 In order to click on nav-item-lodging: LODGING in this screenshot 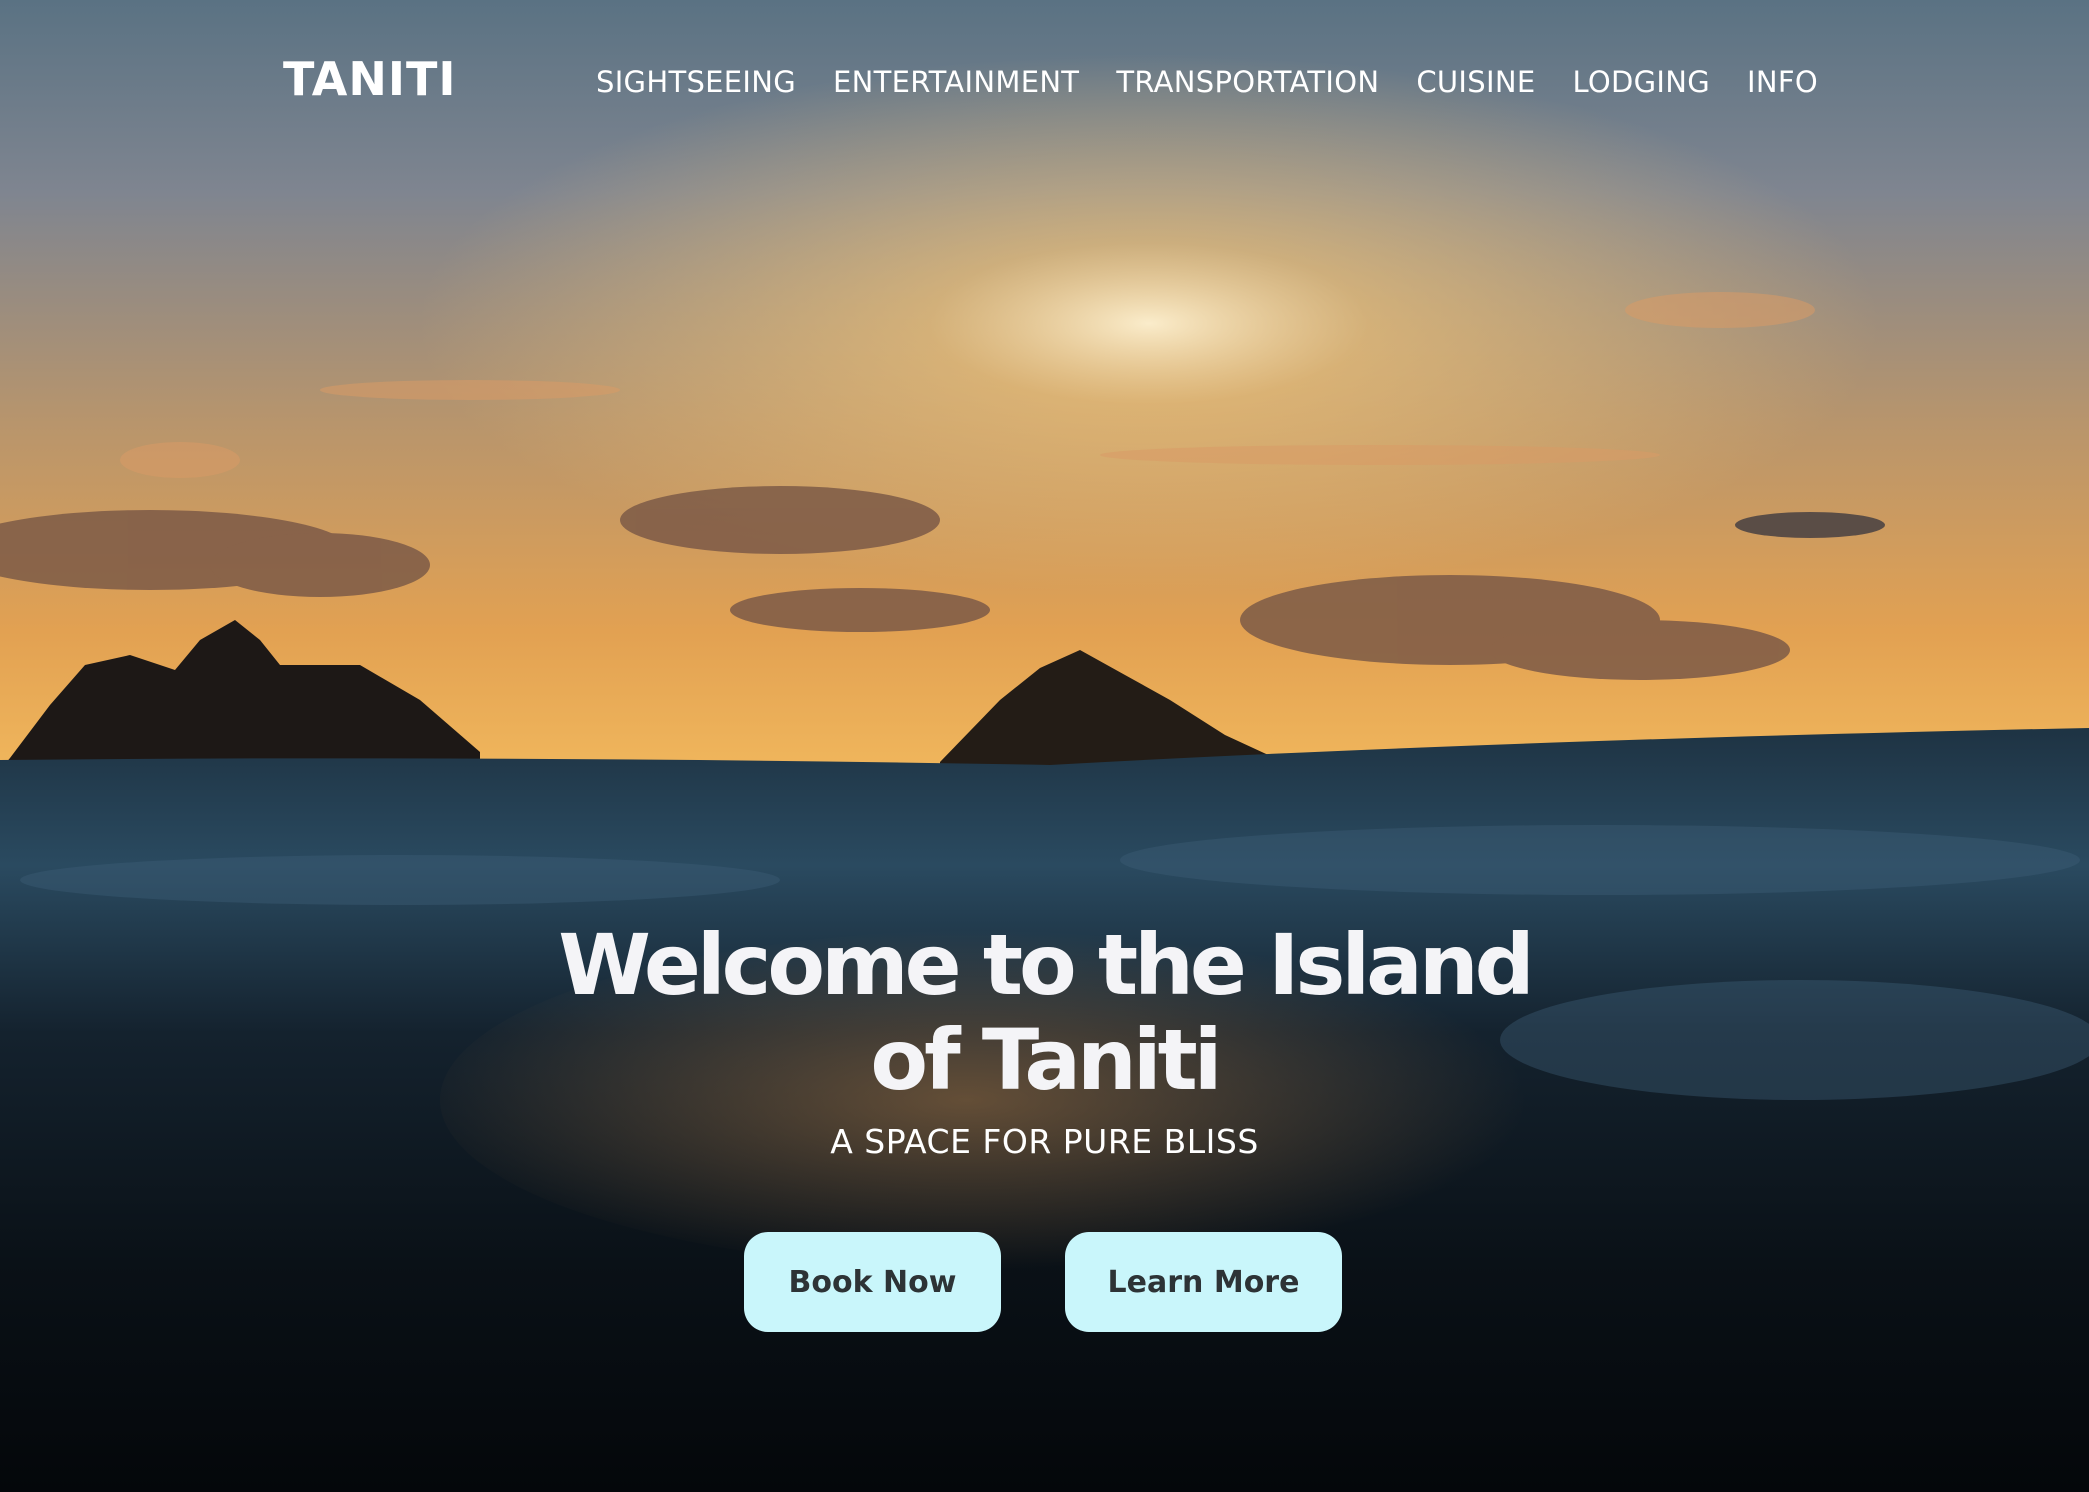, I will do `click(1641, 84)`.